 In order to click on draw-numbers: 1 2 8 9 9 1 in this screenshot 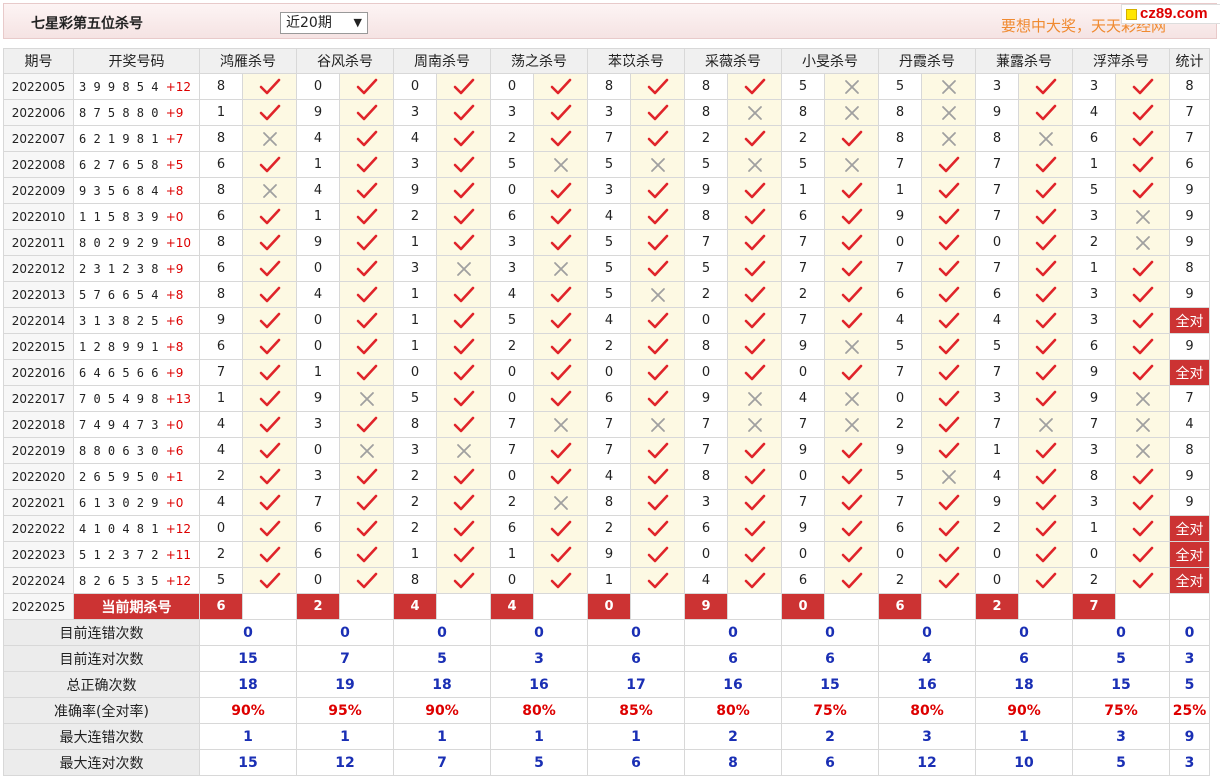, I will do `click(119, 346)`.